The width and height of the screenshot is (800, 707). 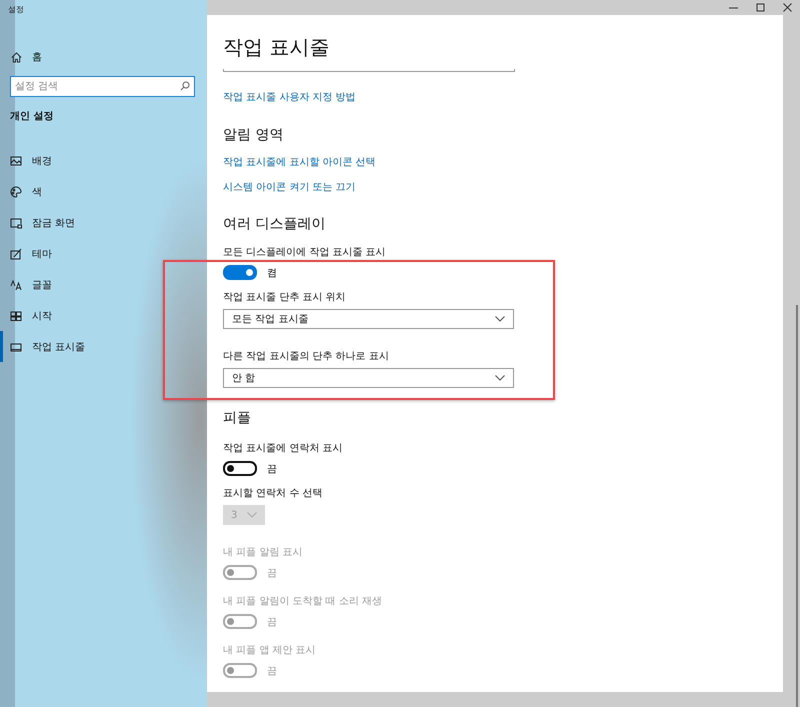 I want to click on nav-item: 배경, so click(x=103, y=160).